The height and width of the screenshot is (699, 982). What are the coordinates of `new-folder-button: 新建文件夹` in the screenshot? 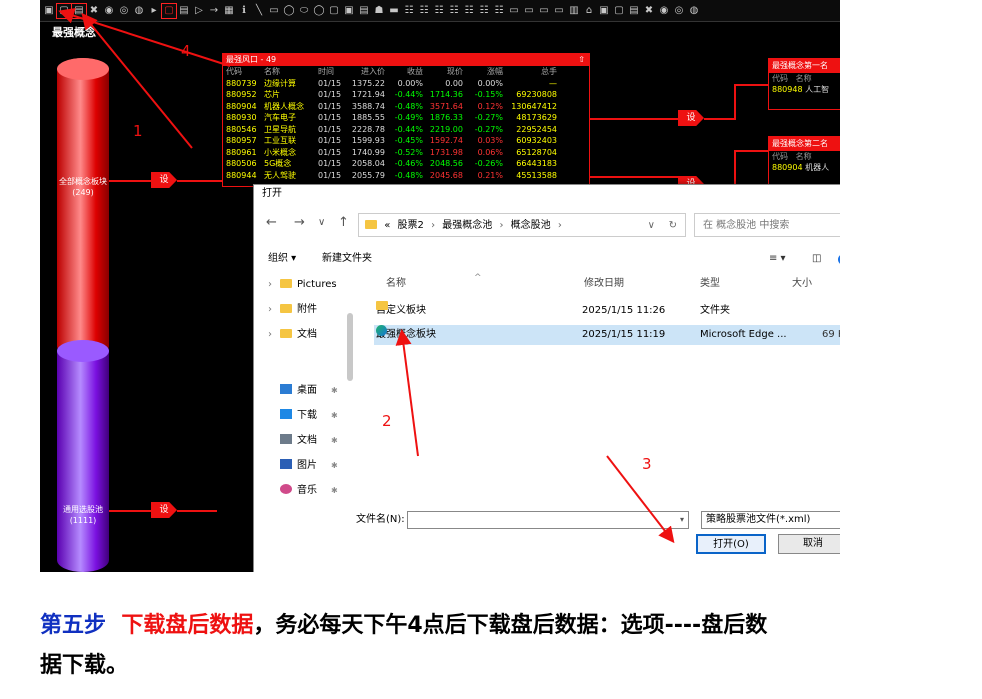 It's located at (347, 259).